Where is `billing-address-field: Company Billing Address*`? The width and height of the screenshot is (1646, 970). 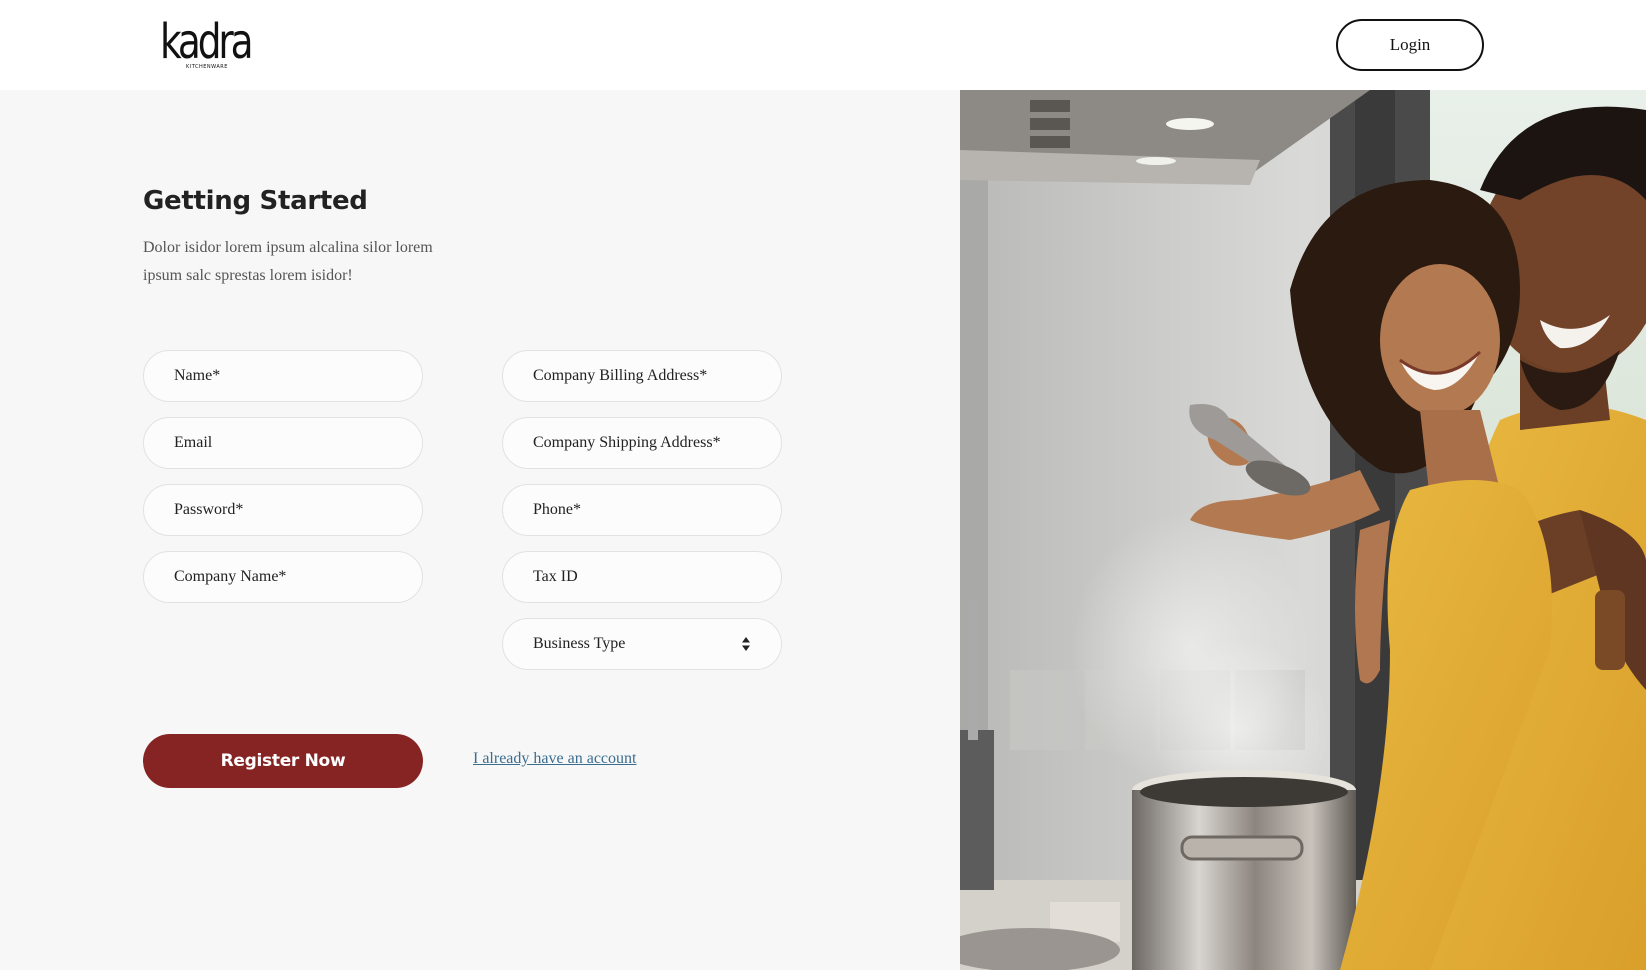
billing-address-field: Company Billing Address* is located at coordinates (642, 376).